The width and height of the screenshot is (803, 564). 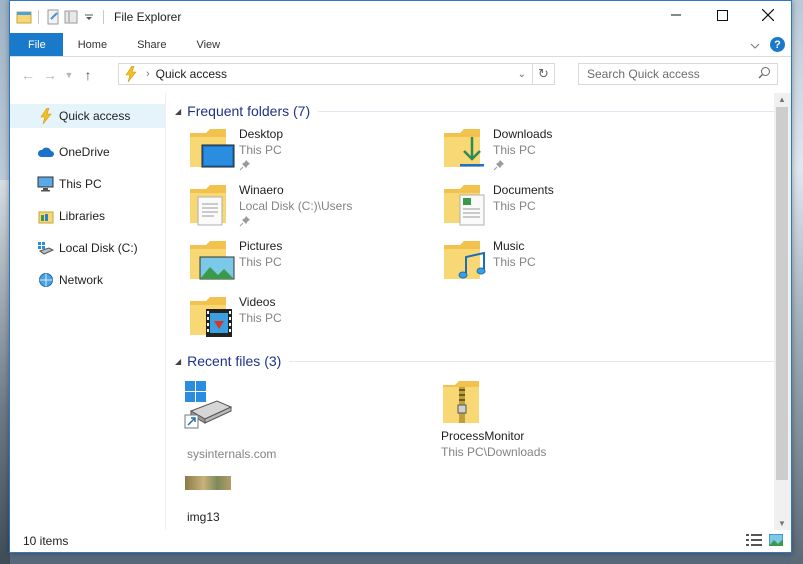 I want to click on folder-name: Videos, so click(x=257, y=302).